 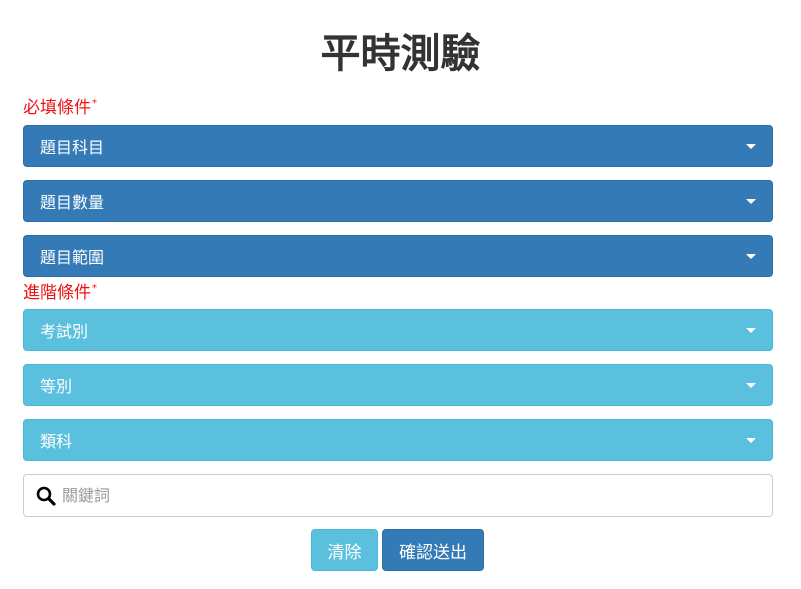 I want to click on clear-button: 清除, so click(x=344, y=550).